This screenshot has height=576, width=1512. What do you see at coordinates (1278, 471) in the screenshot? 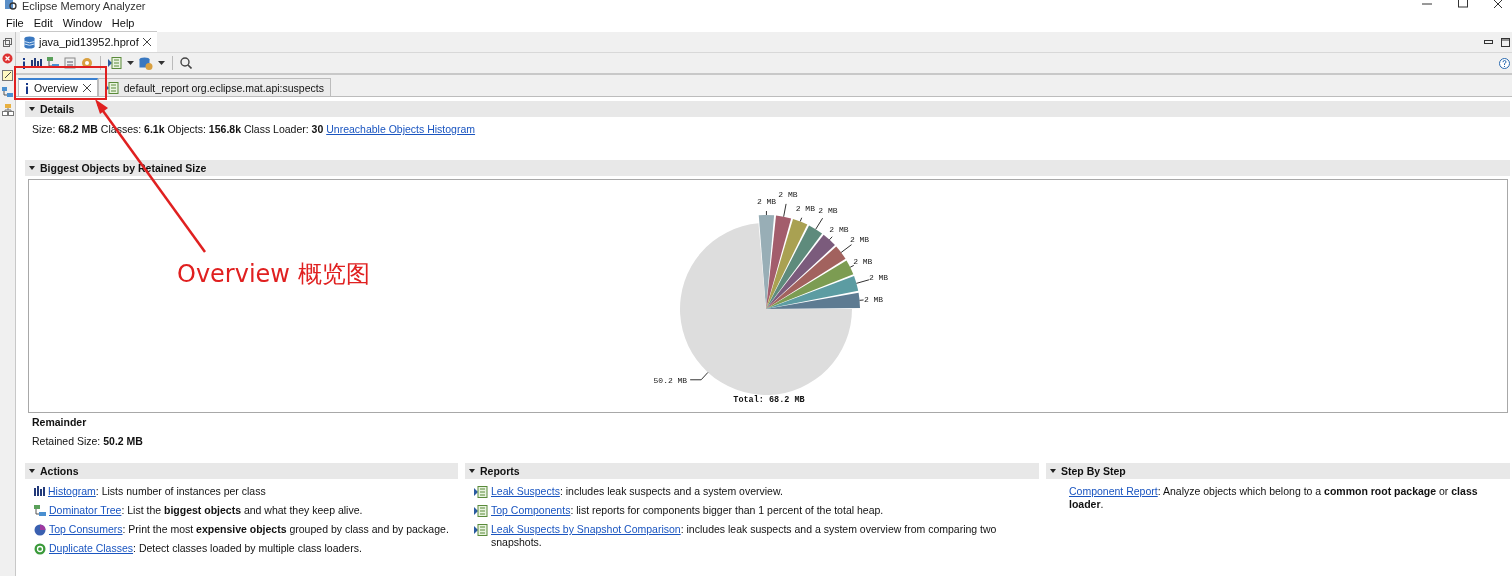
I see `section-header: Step By Step` at bounding box center [1278, 471].